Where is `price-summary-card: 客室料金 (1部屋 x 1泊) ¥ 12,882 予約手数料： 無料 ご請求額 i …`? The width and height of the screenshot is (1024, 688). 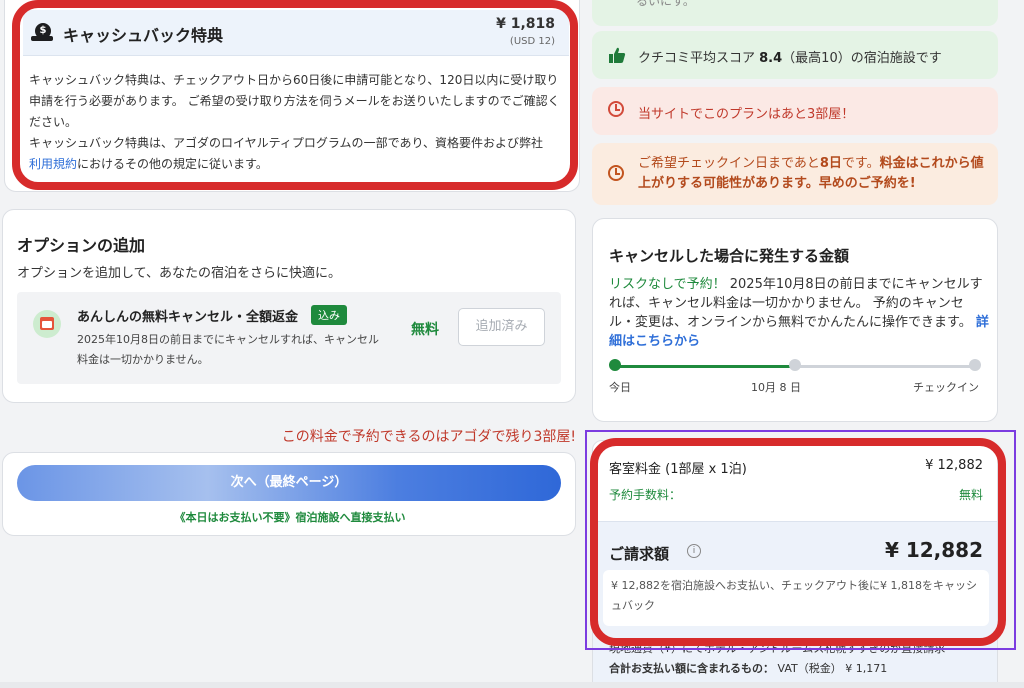 price-summary-card: 客室料金 (1部屋 x 1泊) ¥ 12,882 予約手数料： 無料 ご請求額 i … is located at coordinates (795, 564).